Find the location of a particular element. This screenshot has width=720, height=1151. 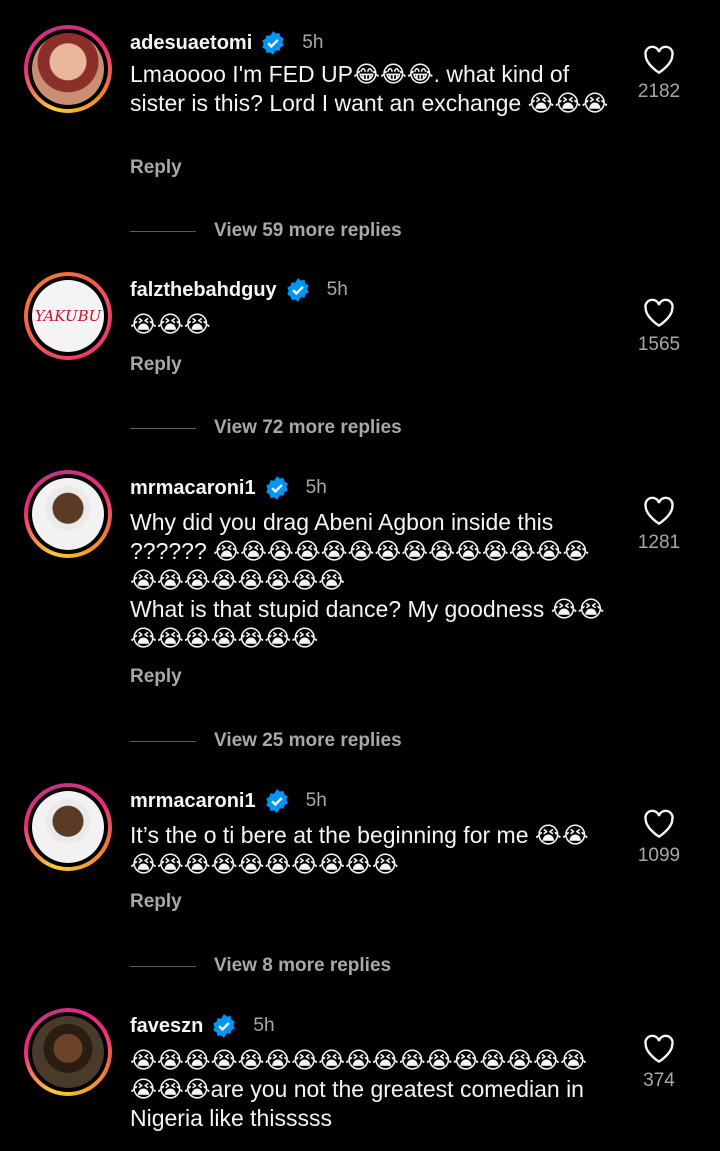

like-count: 2182 is located at coordinates (659, 91).